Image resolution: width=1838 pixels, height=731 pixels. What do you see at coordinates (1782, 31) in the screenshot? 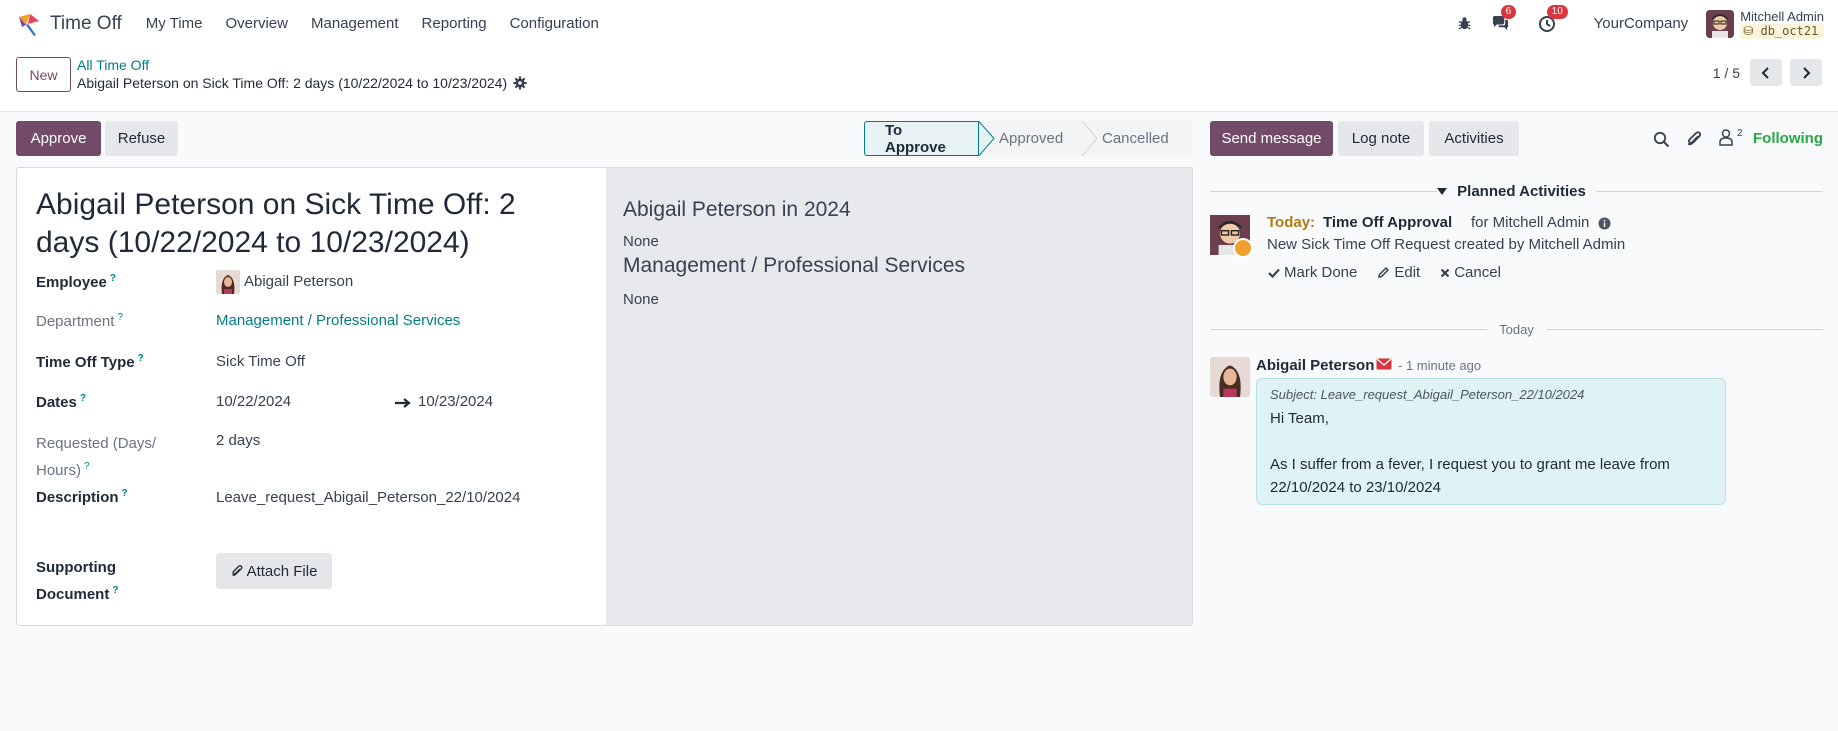
I see `database-name: ⛁ db_oct21` at bounding box center [1782, 31].